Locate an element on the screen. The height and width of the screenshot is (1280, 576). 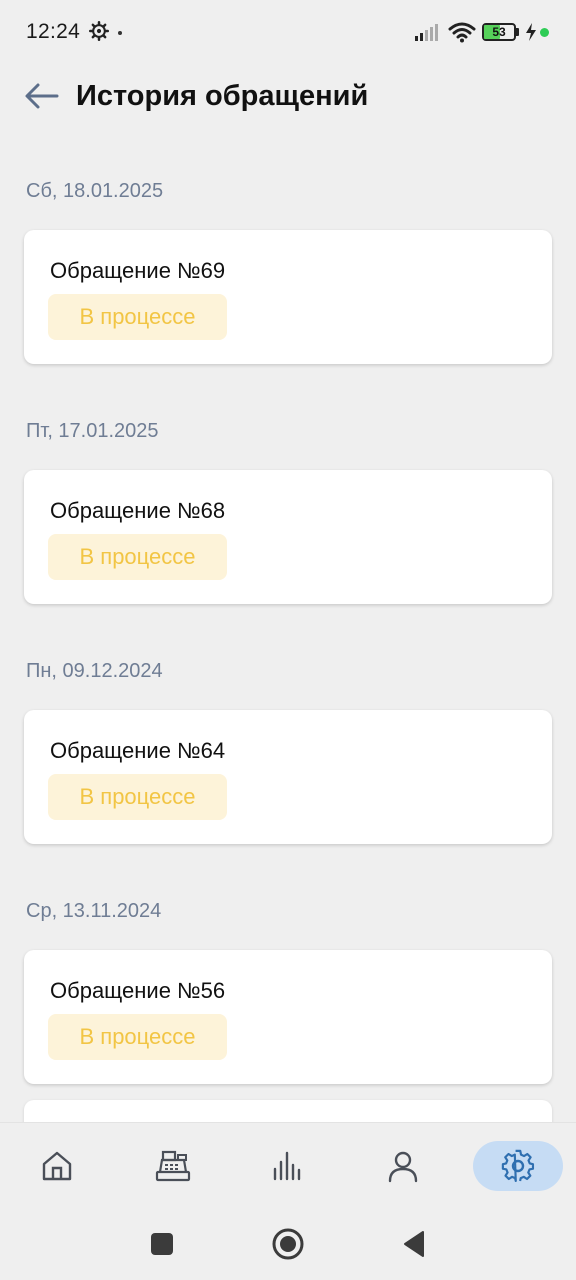
request-title: Обращение №56 is located at coordinates (138, 990).